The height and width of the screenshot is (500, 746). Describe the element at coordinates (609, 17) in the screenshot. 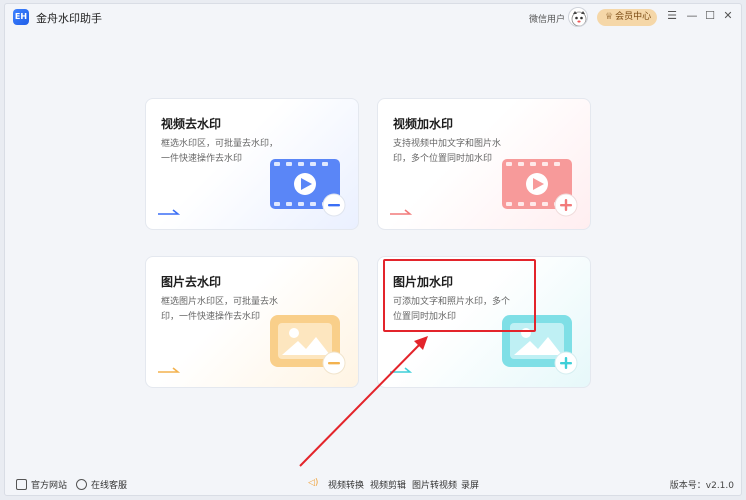

I see `crown-icon: ♕` at that location.